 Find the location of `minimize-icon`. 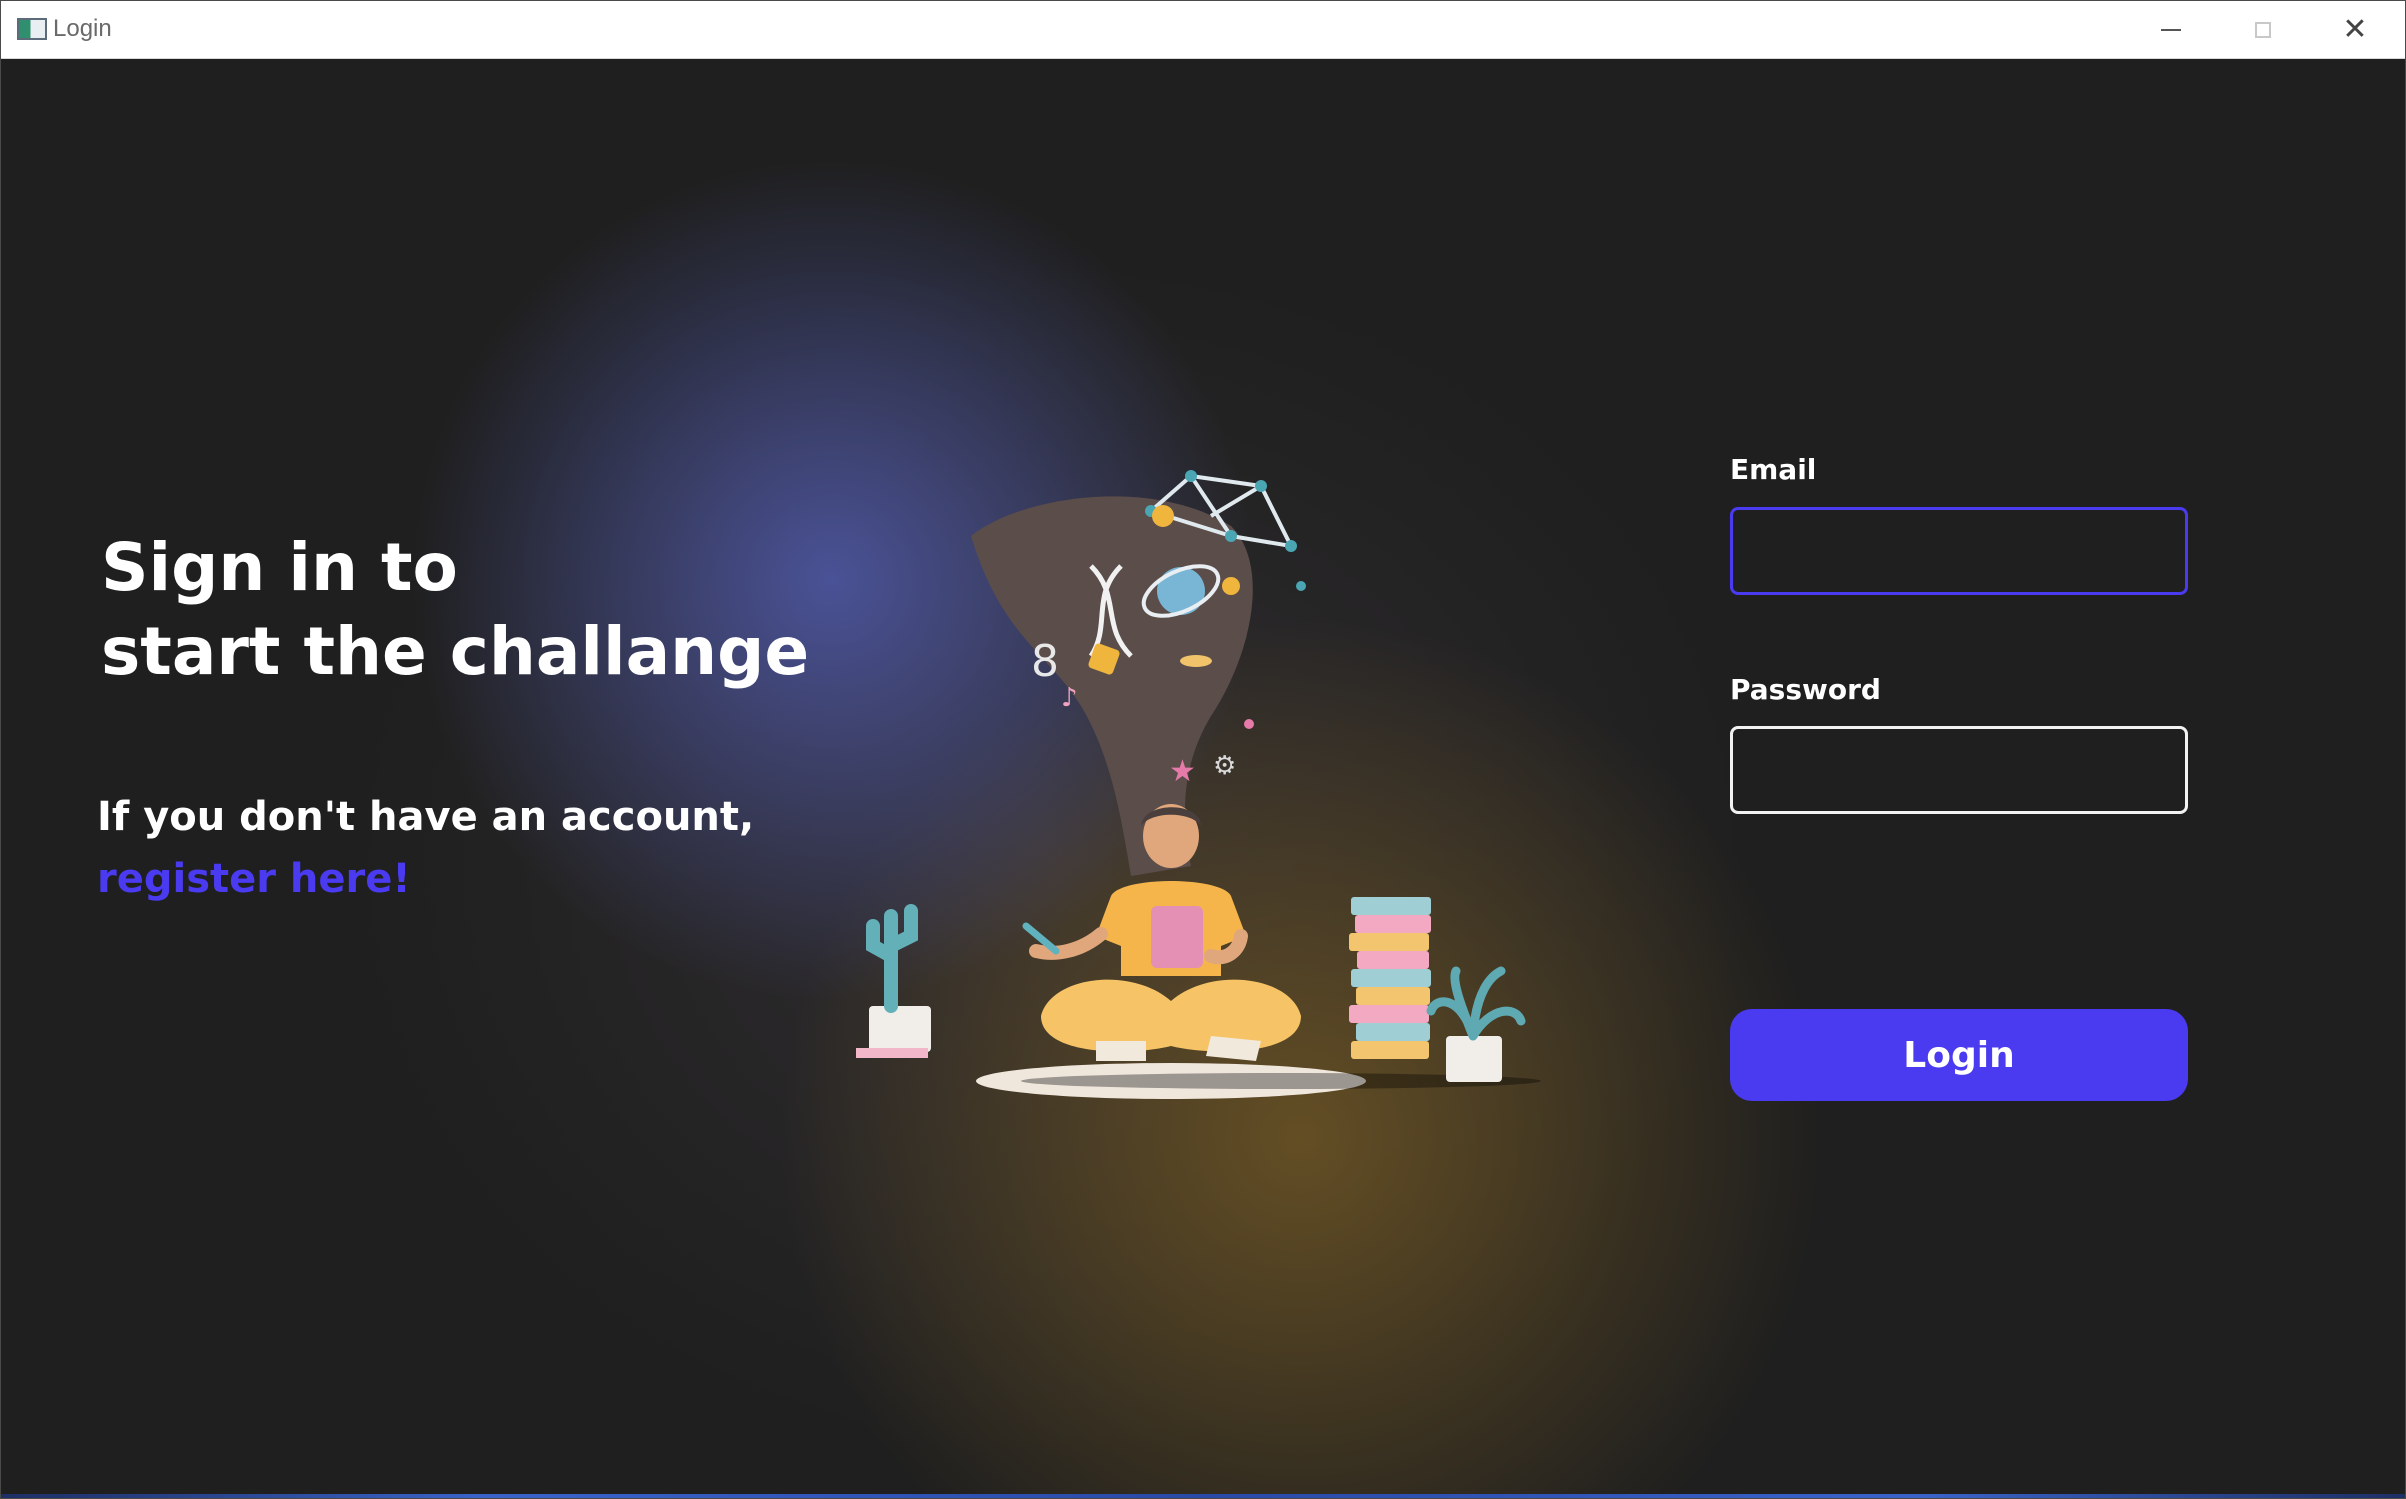

minimize-icon is located at coordinates (2171, 29).